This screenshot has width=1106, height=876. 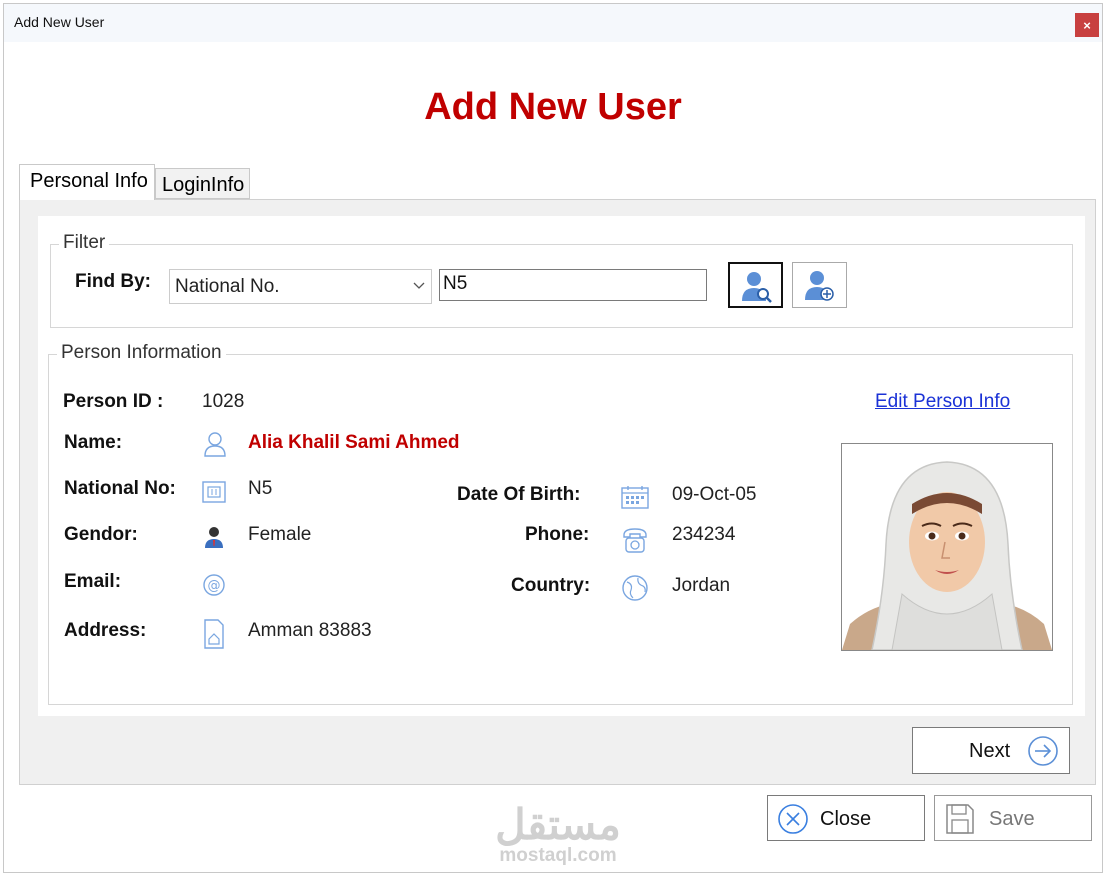 What do you see at coordinates (113, 281) in the screenshot?
I see `find-by-label: Find By:` at bounding box center [113, 281].